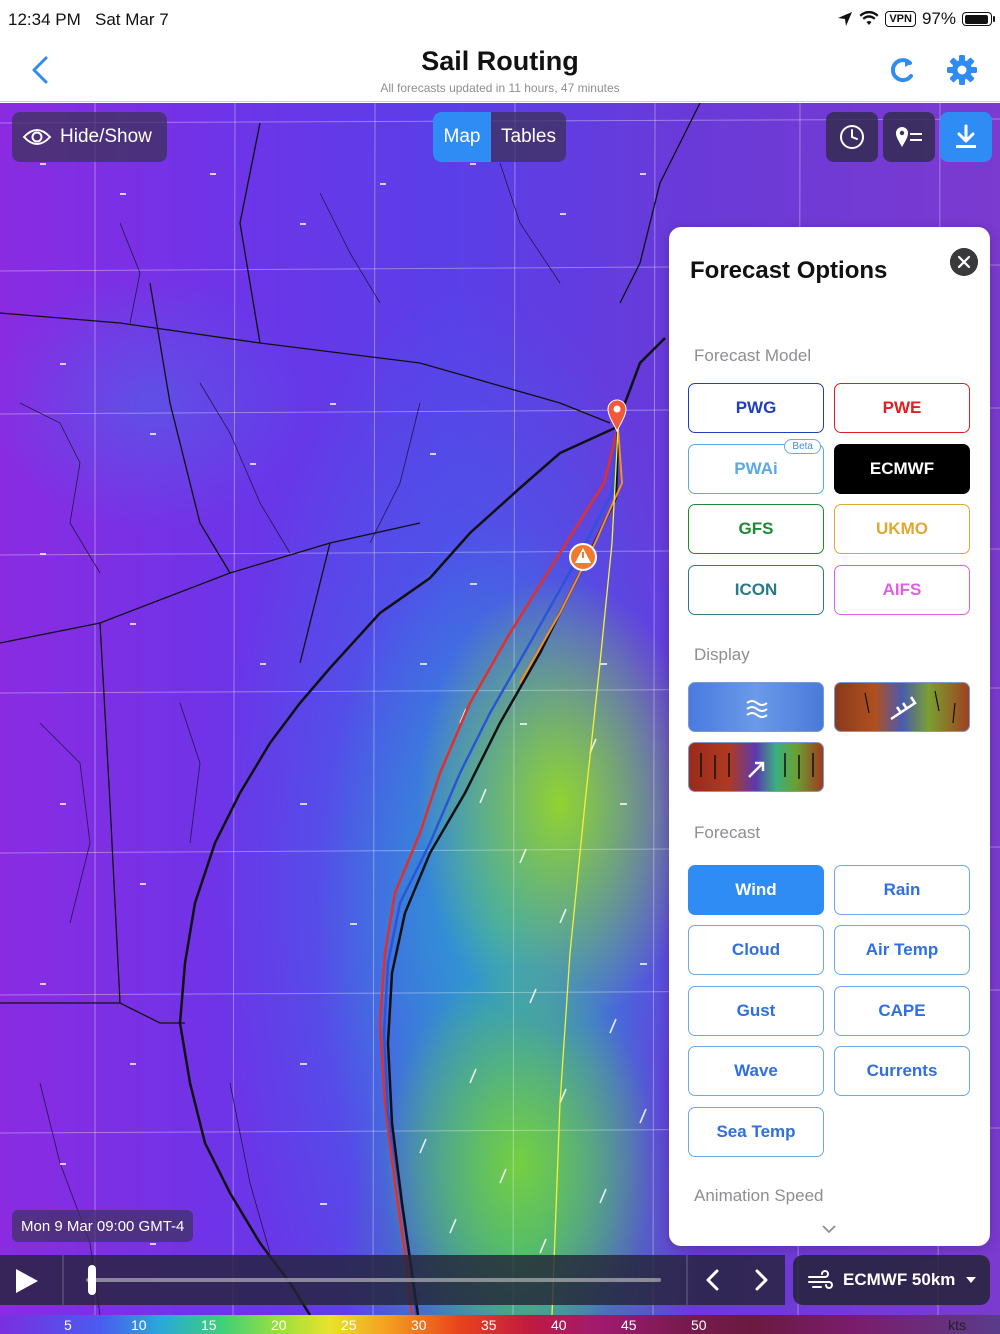 The width and height of the screenshot is (1000, 1334). I want to click on legend-tick: 5, so click(68, 1325).